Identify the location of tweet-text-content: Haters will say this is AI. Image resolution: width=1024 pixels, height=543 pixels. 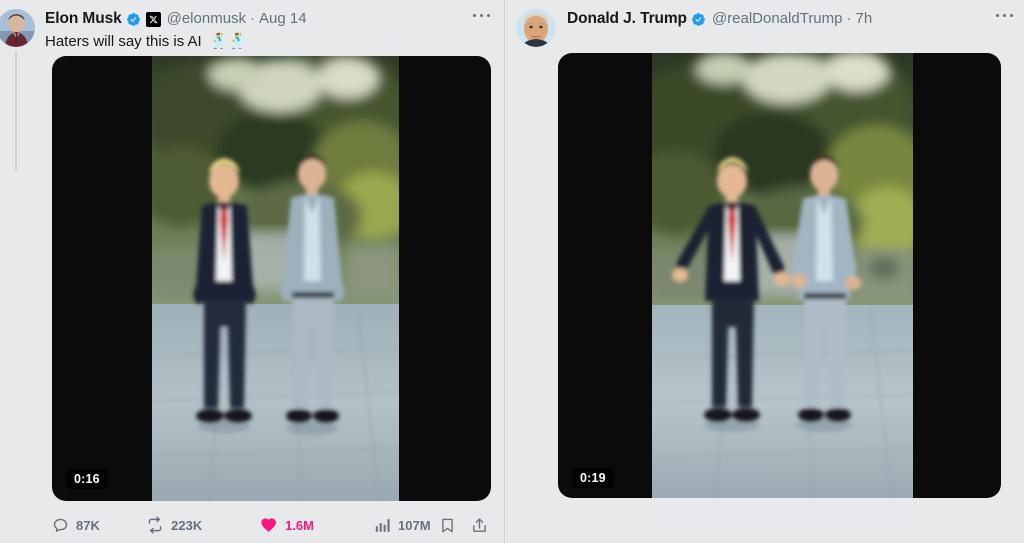
(123, 41).